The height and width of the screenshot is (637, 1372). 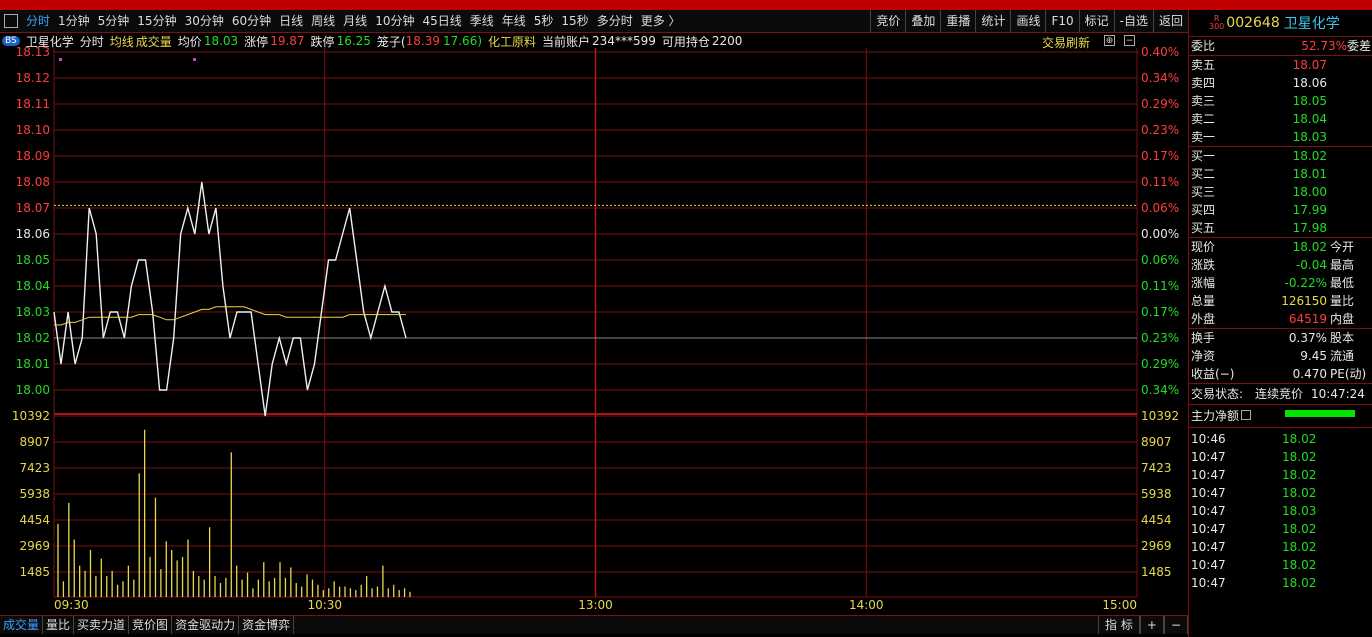 I want to click on panel-toggle-icon, so click(x=11, y=21).